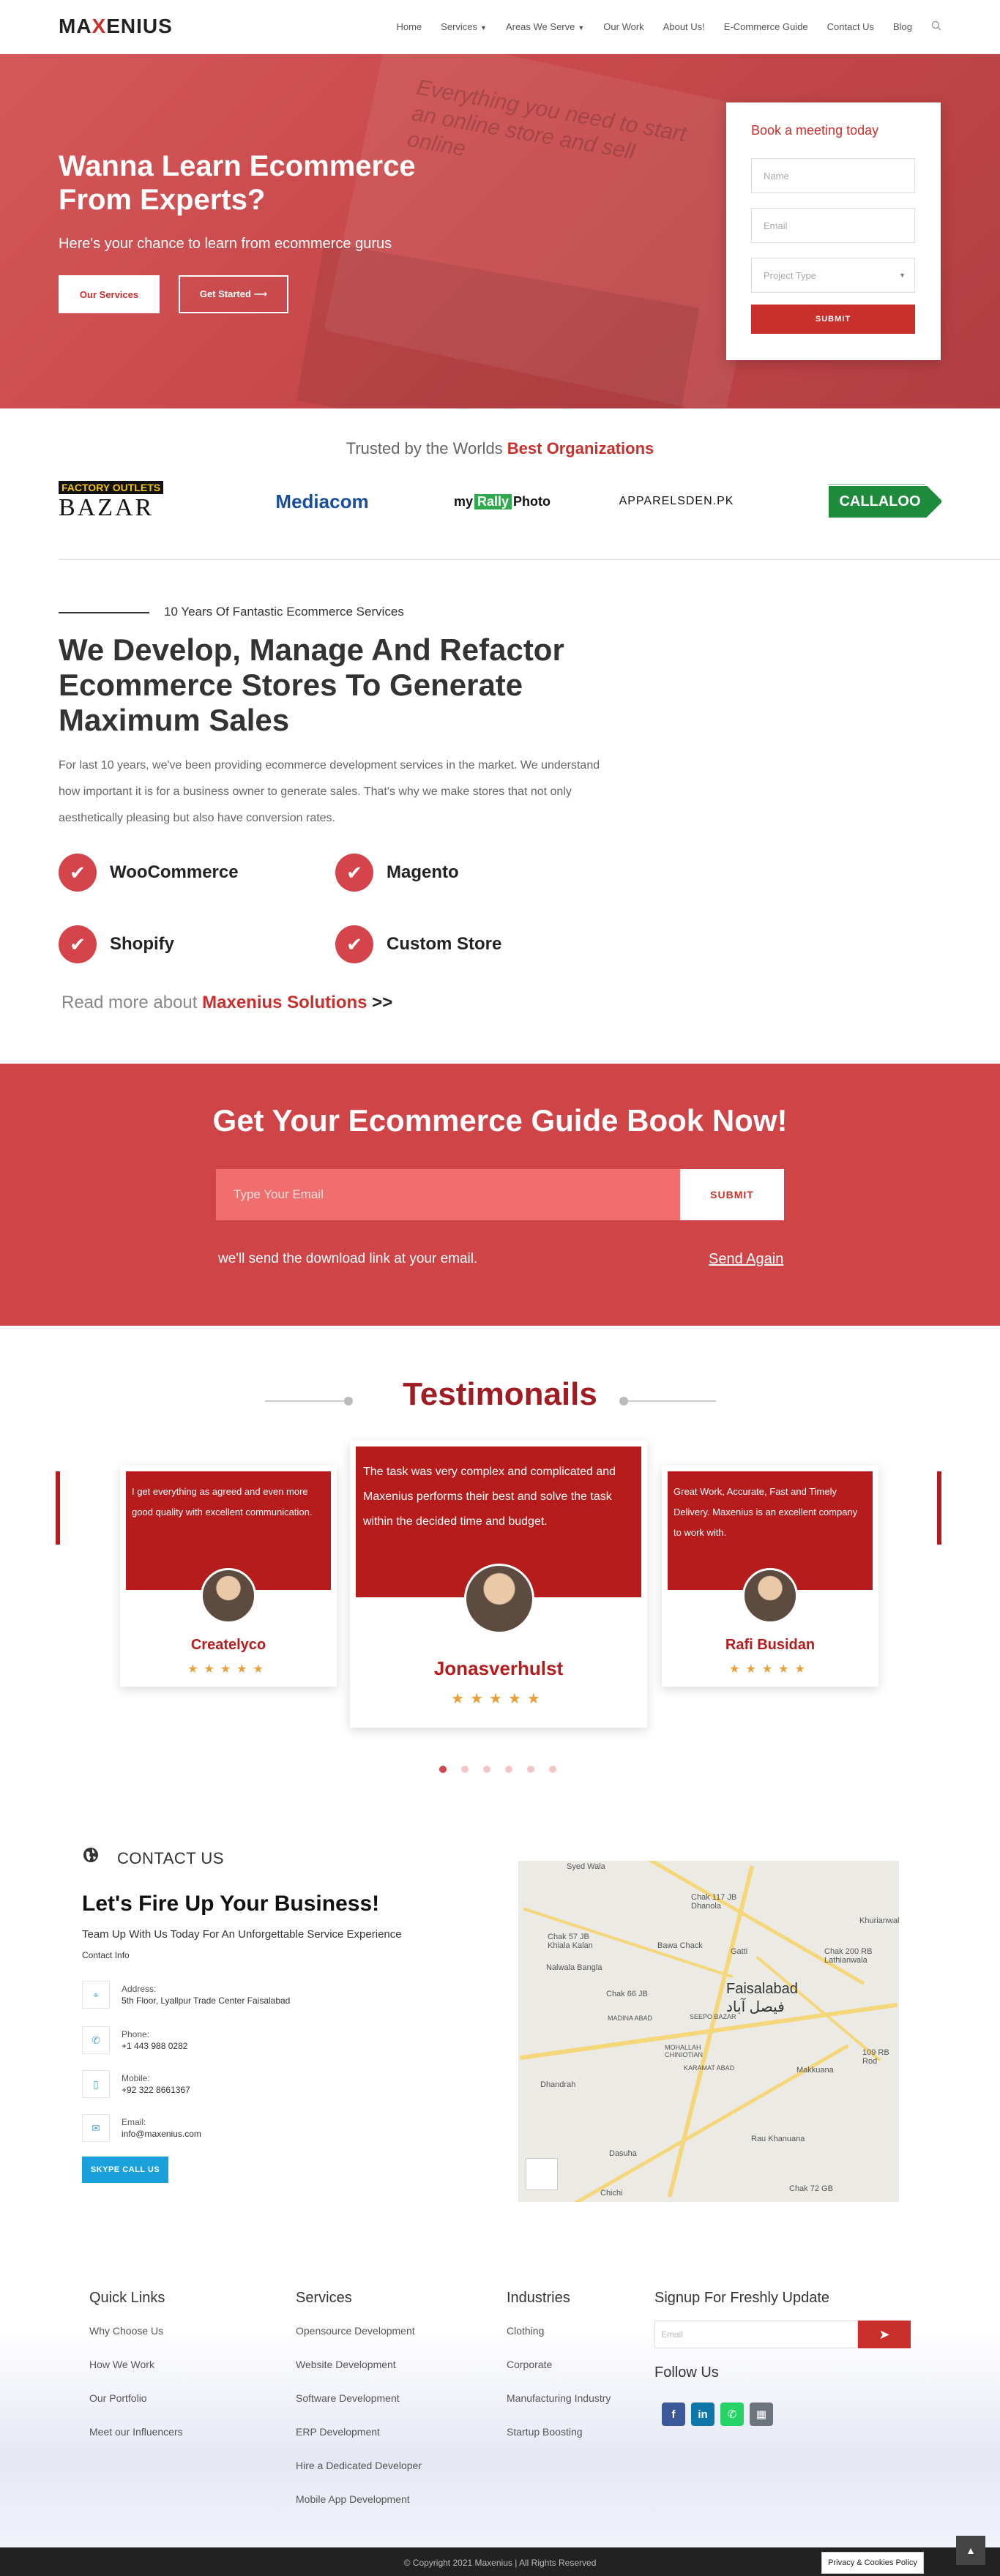 This screenshot has height=2576, width=1000. Describe the element at coordinates (122, 2364) in the screenshot. I see `footer-link: How We Work` at that location.